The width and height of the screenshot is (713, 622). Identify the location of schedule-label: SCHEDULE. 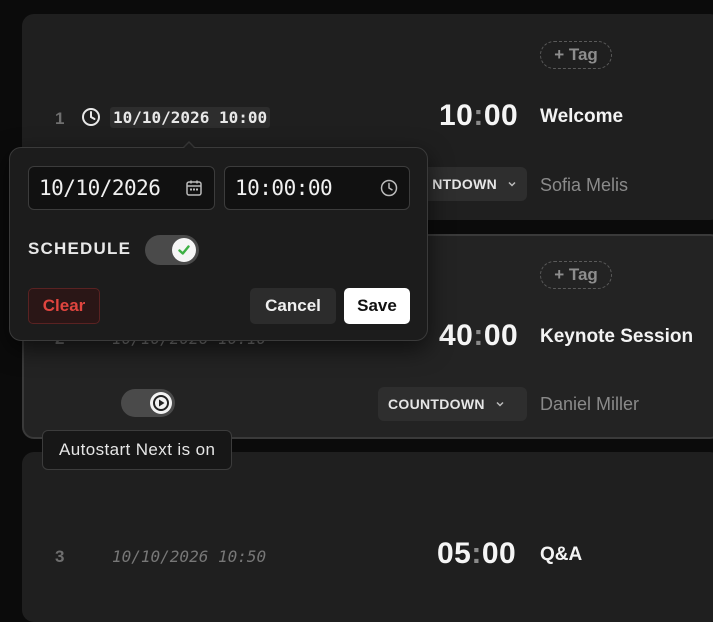
(80, 248).